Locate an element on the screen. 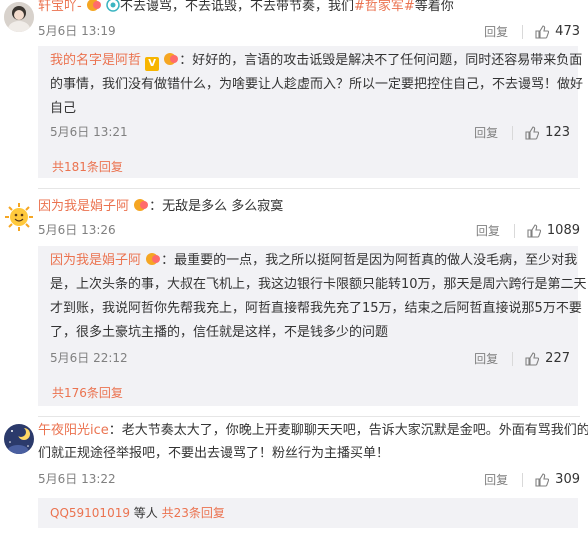 This screenshot has height=536, width=588. reply-username: 因为我是娟子阿 is located at coordinates (95, 260).